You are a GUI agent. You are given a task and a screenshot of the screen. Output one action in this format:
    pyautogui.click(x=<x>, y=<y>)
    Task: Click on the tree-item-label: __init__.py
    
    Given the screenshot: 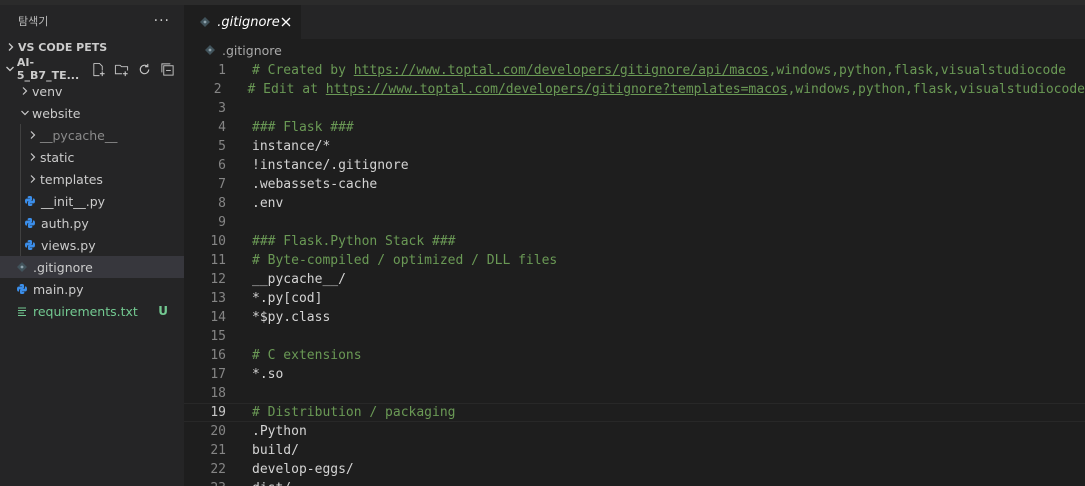 What is the action you would take?
    pyautogui.click(x=73, y=201)
    